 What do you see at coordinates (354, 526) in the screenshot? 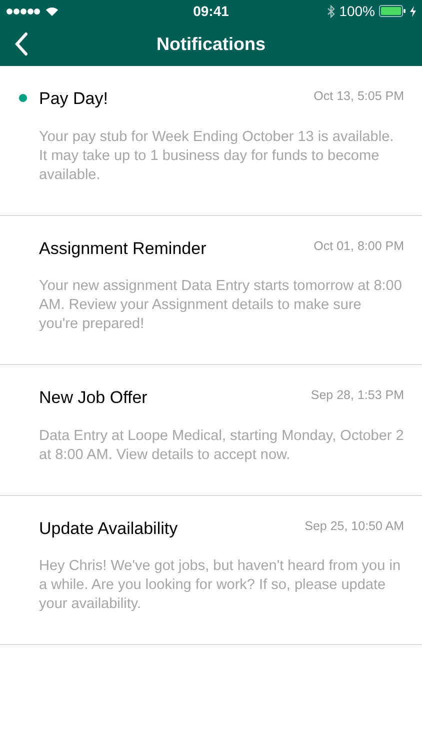
I see `notification-time: Sep 25, 10:50 AM` at bounding box center [354, 526].